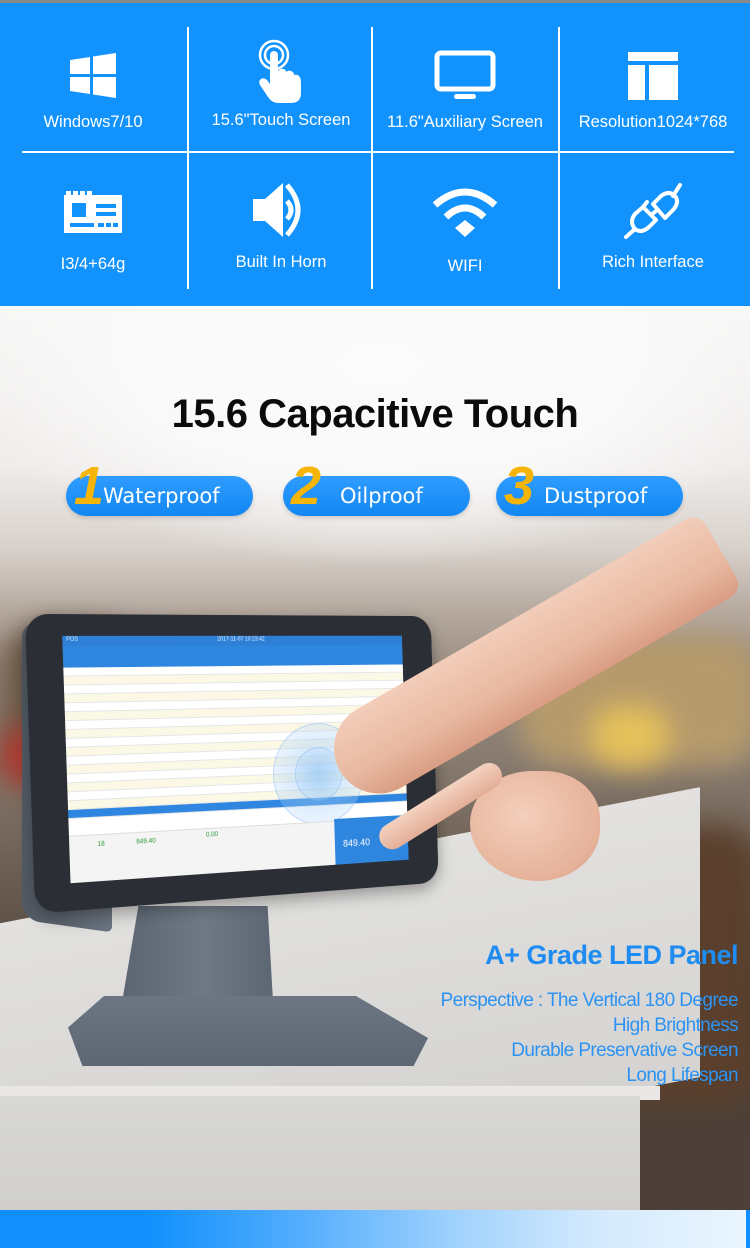 This screenshot has height=1248, width=750. What do you see at coordinates (248, 1031) in the screenshot?
I see `stand-base` at bounding box center [248, 1031].